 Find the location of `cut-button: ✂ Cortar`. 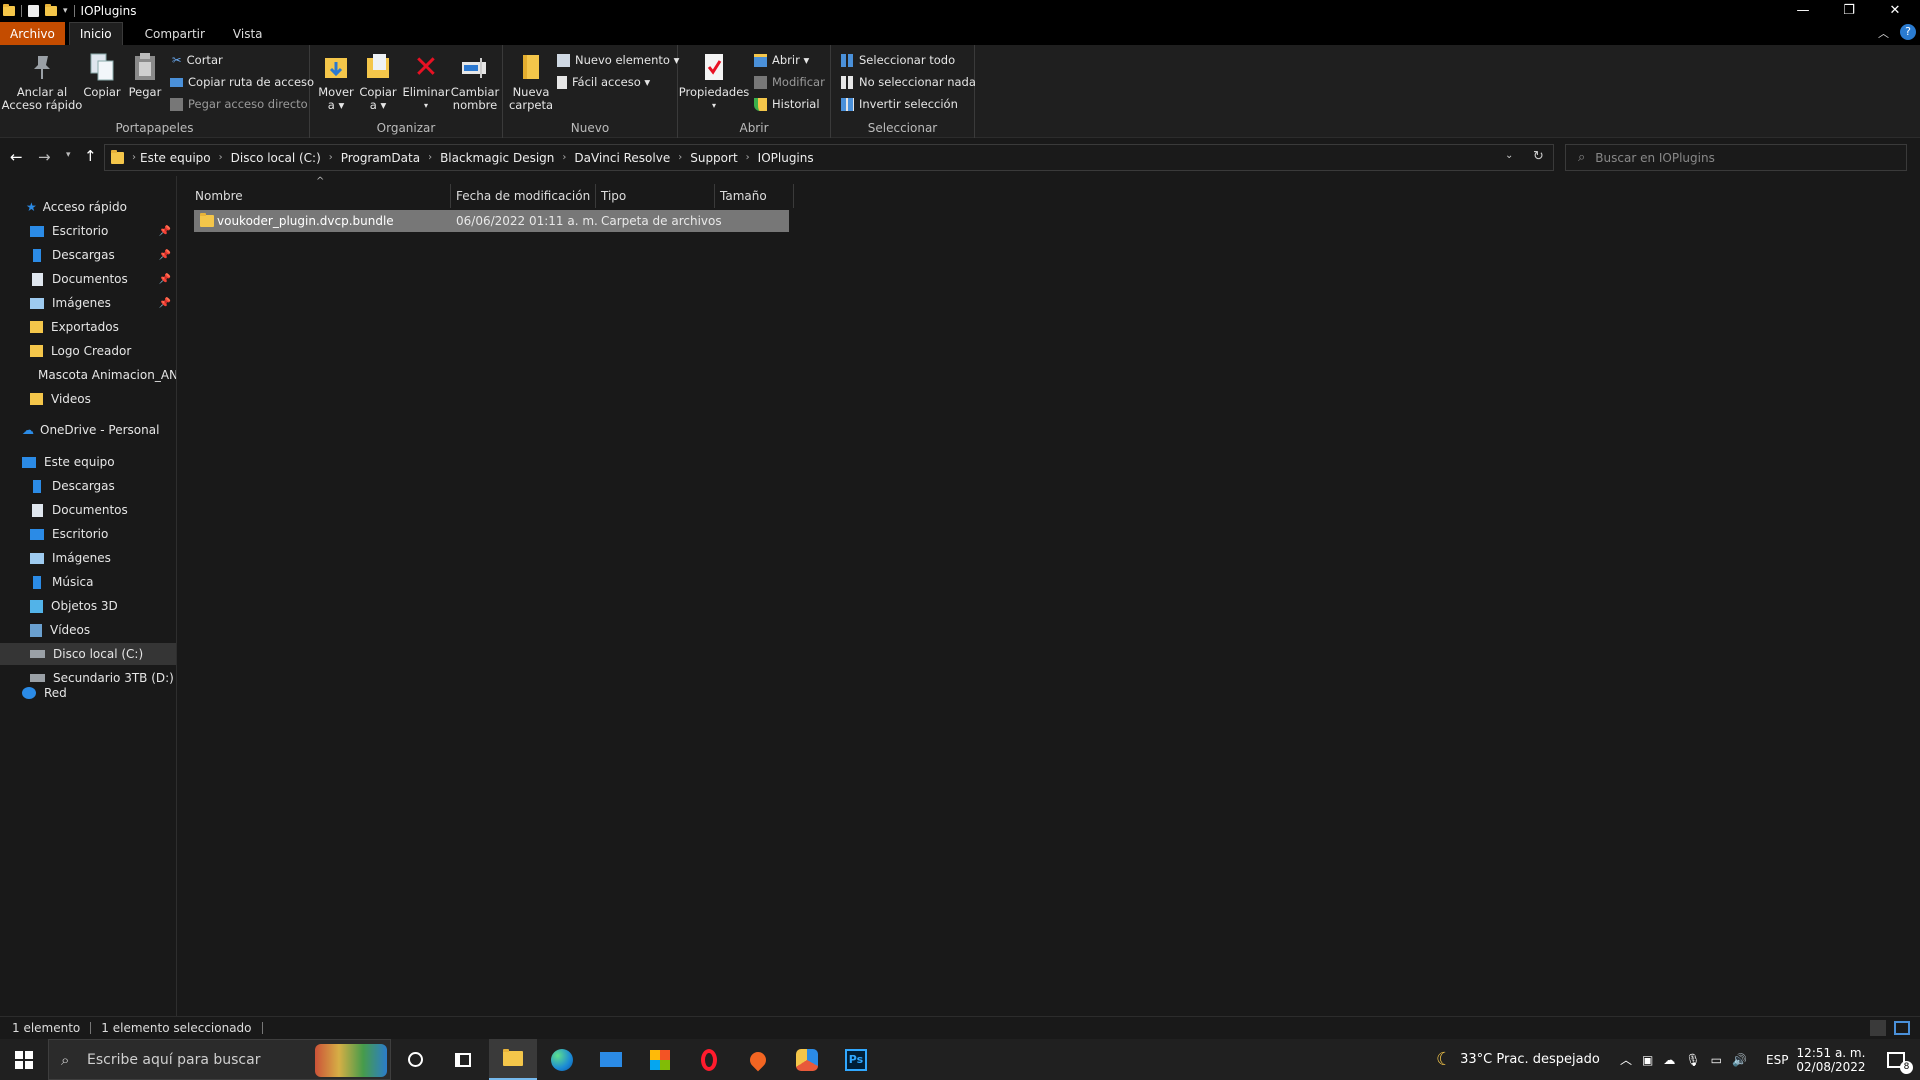

cut-button: ✂ Cortar is located at coordinates (197, 60).